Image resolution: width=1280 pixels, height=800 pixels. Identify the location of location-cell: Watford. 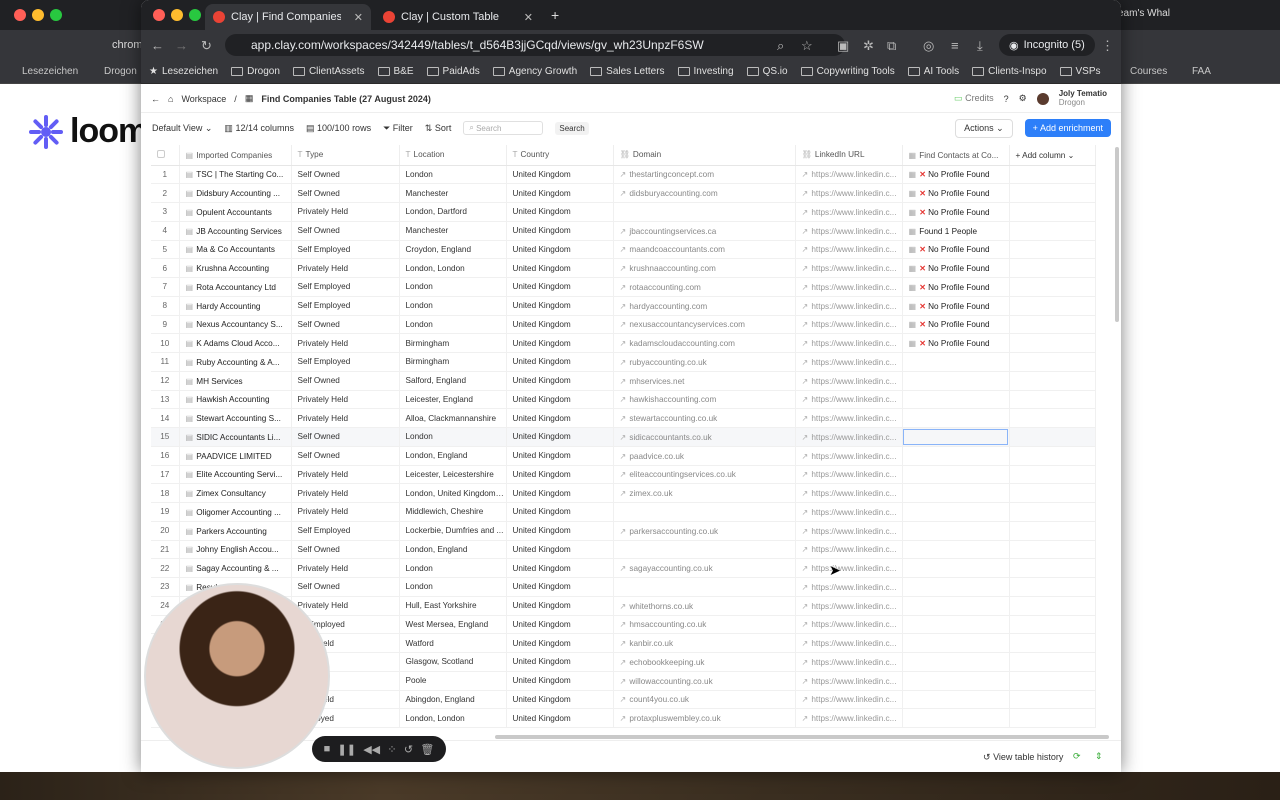
(453, 643).